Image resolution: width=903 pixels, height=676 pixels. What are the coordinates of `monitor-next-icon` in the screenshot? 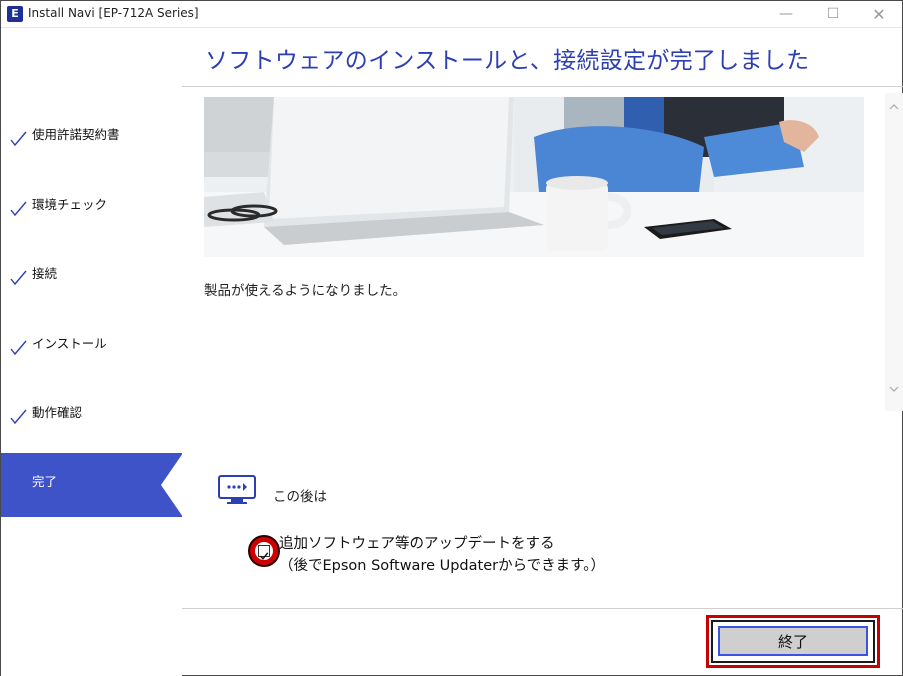 It's located at (237, 489).